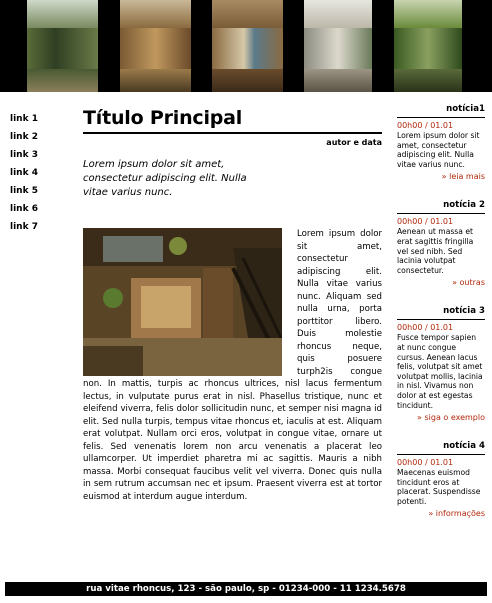 The height and width of the screenshot is (603, 492). Describe the element at coordinates (40, 137) in the screenshot. I see `nav-link-2: link 2` at that location.